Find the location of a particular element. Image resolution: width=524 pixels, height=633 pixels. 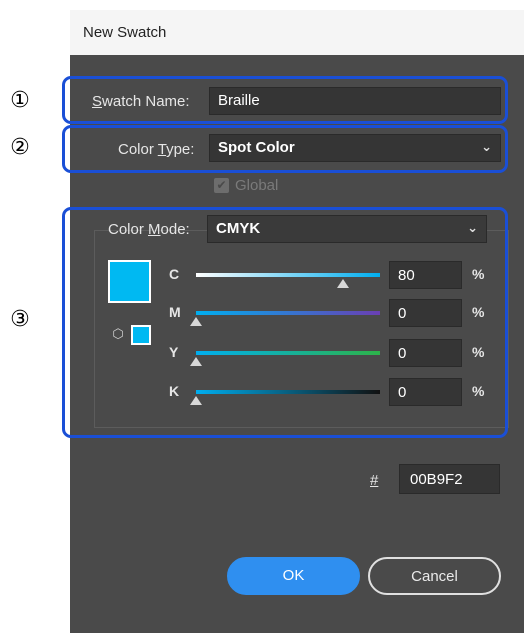

global-label: Global is located at coordinates (257, 185).